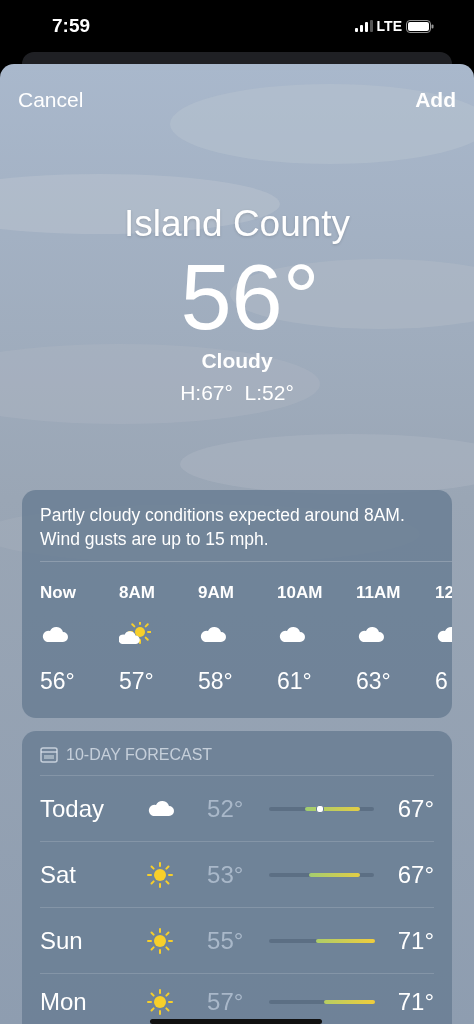 This screenshot has width=474, height=1024. I want to click on low-temperature: 57°, so click(226, 1001).